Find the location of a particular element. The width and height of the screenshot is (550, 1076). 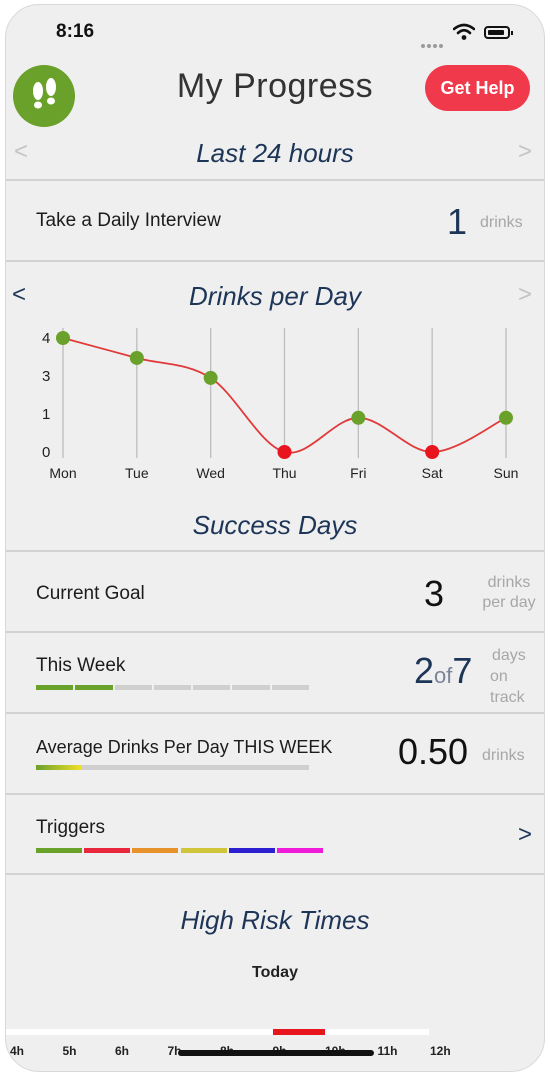

hour-tick-label: 4h is located at coordinates (17, 1051).